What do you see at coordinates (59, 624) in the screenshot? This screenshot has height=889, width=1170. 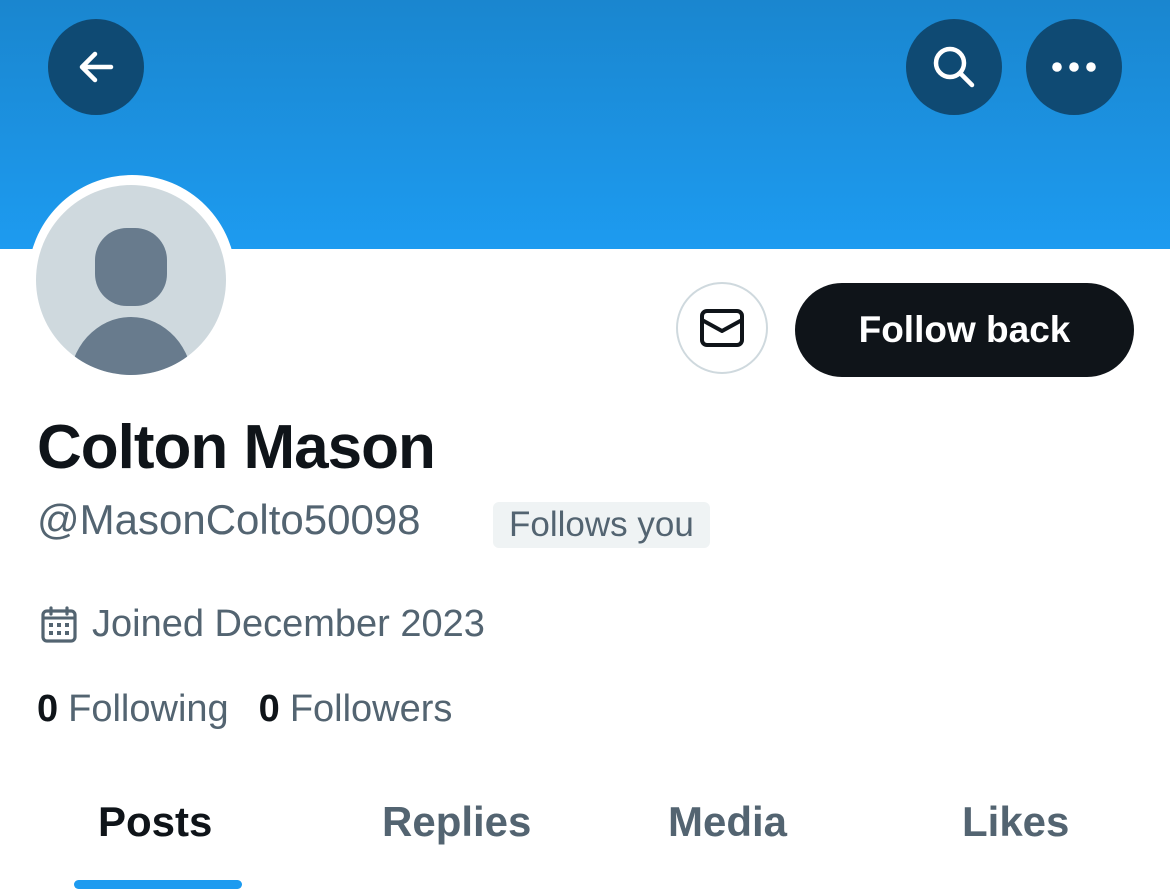 I see `calendar-icon` at bounding box center [59, 624].